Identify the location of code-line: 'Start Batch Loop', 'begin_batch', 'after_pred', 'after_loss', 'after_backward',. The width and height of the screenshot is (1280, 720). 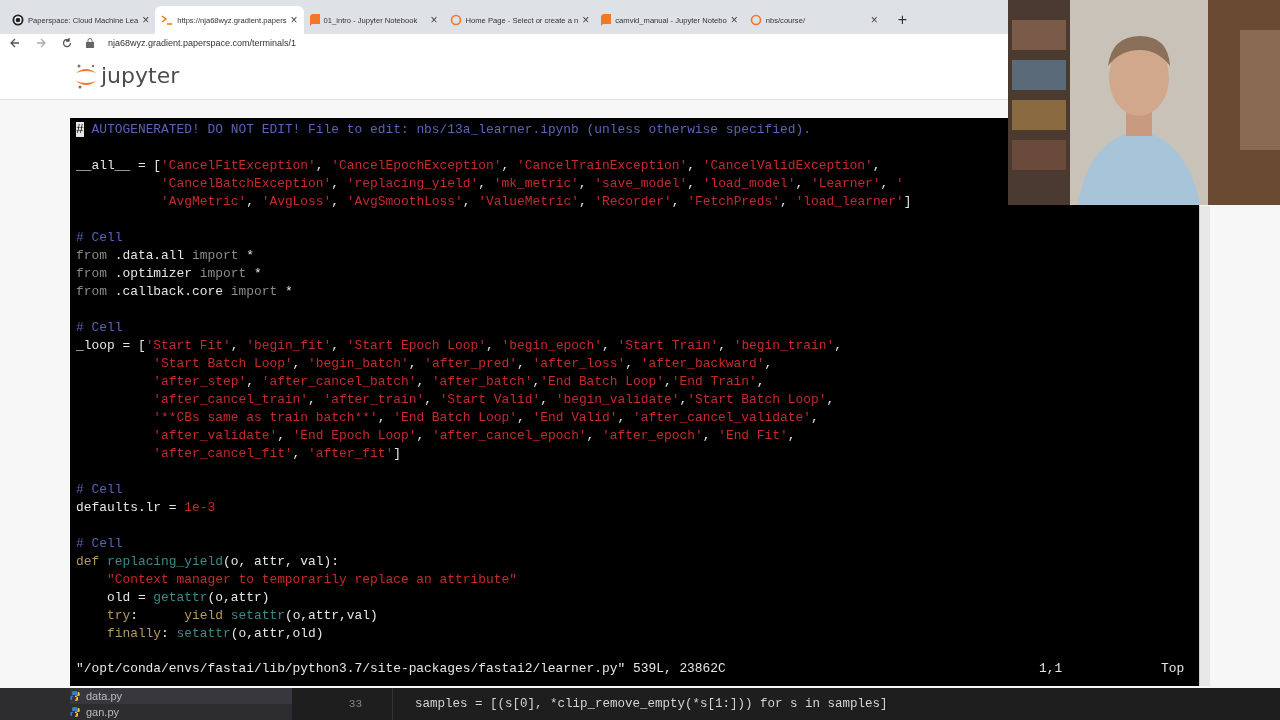
(462, 364).